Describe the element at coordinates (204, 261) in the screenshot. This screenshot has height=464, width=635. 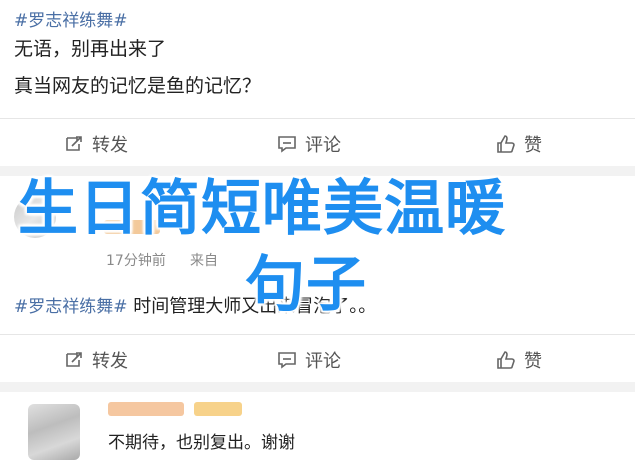
I see `comment1-source: 来自` at that location.